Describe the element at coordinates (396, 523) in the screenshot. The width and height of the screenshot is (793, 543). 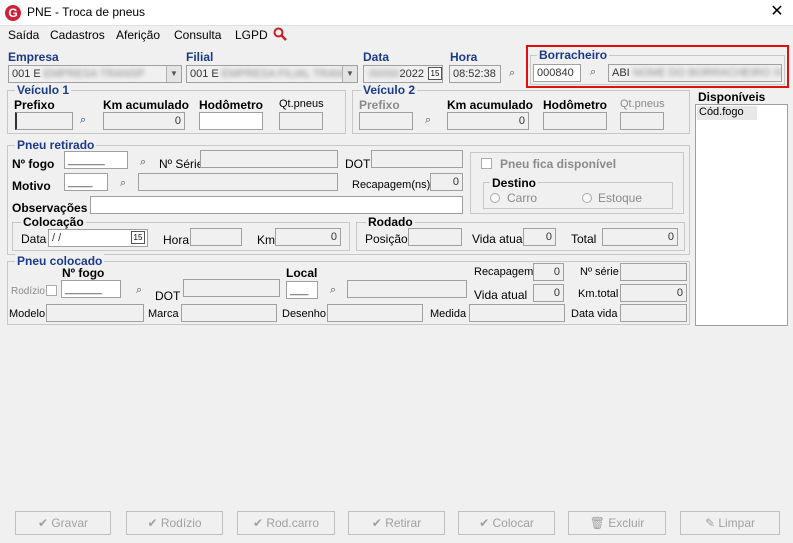
I see `retirar-button: ✔ Retirar` at that location.